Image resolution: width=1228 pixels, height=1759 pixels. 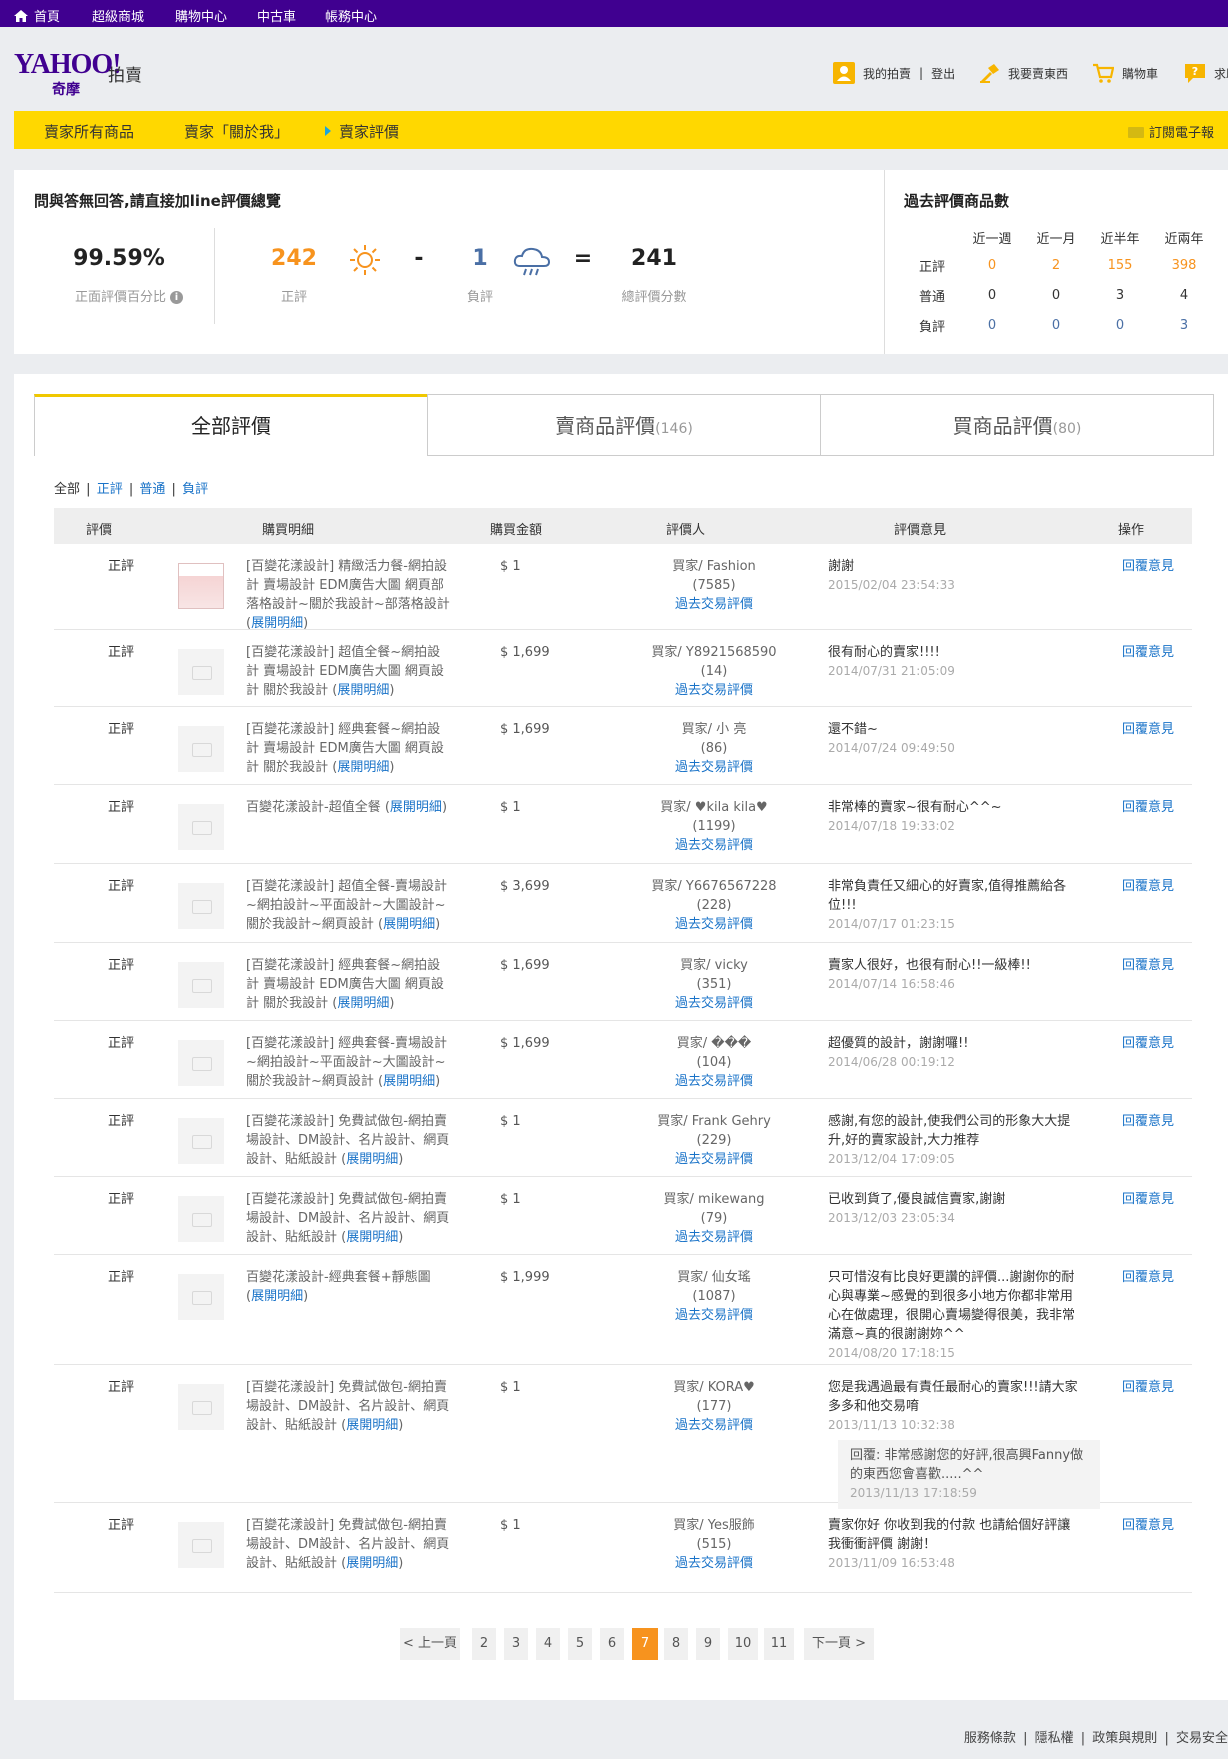 What do you see at coordinates (276, 15) in the screenshot?
I see `top-nav-used-car: 中古車` at bounding box center [276, 15].